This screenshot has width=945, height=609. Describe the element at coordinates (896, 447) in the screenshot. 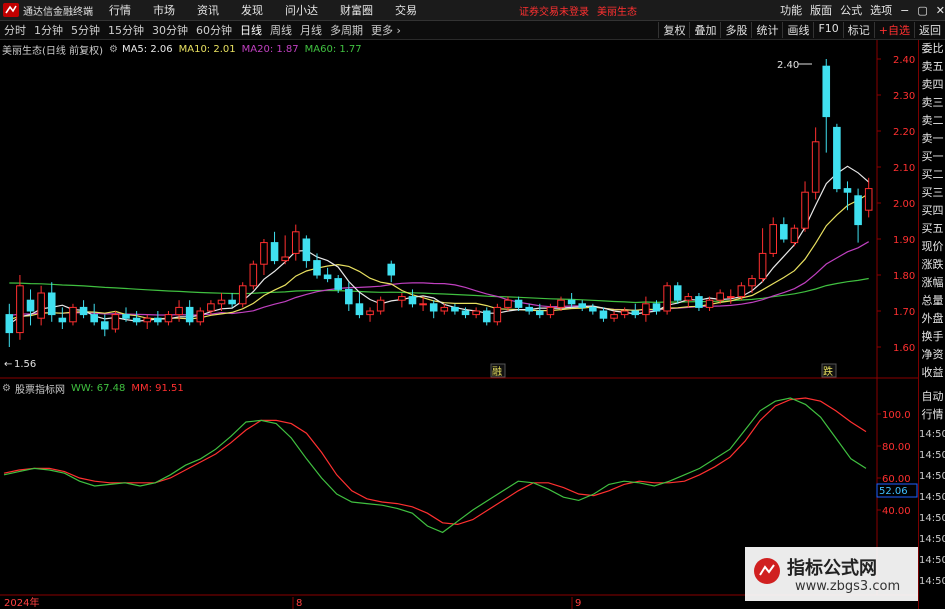

I see `indicator-axis-label: 80.00` at that location.